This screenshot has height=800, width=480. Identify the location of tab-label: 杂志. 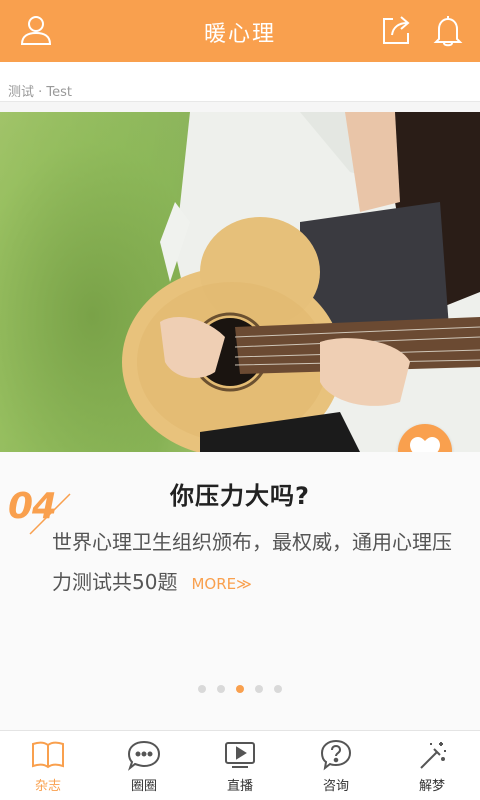
(47, 786).